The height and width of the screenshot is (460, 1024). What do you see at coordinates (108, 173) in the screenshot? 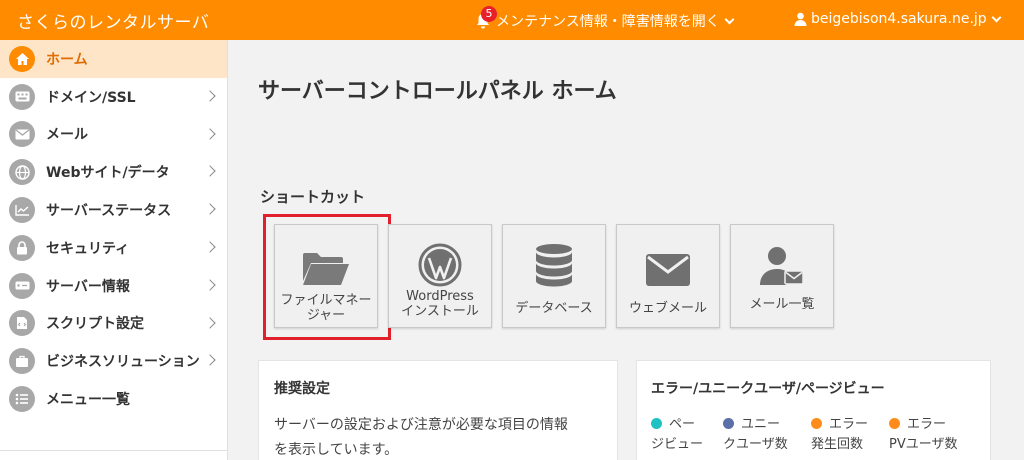
I see `sidebar-item-label: Webサイト/データ` at bounding box center [108, 173].